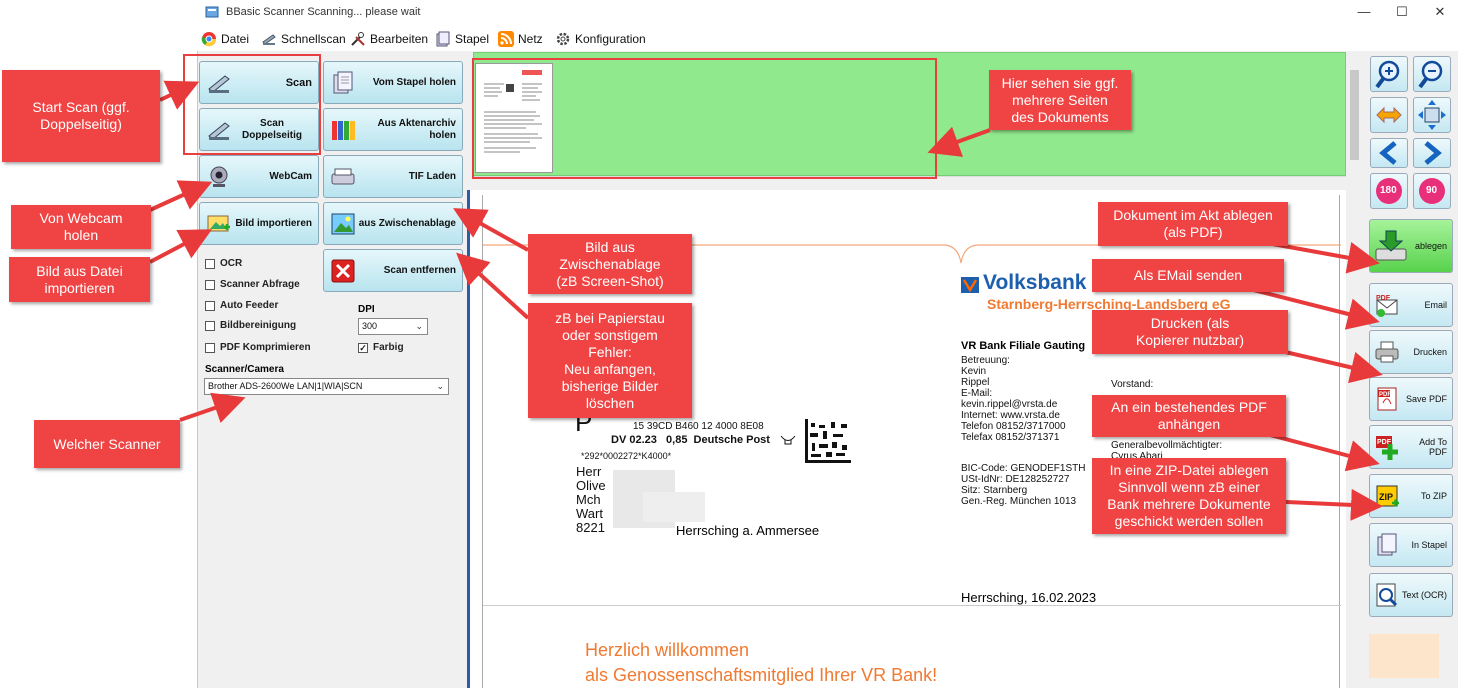 This screenshot has height=688, width=1458. I want to click on callout-start-scan: Start Scan (ggf. Doppelseitig), so click(81, 116).